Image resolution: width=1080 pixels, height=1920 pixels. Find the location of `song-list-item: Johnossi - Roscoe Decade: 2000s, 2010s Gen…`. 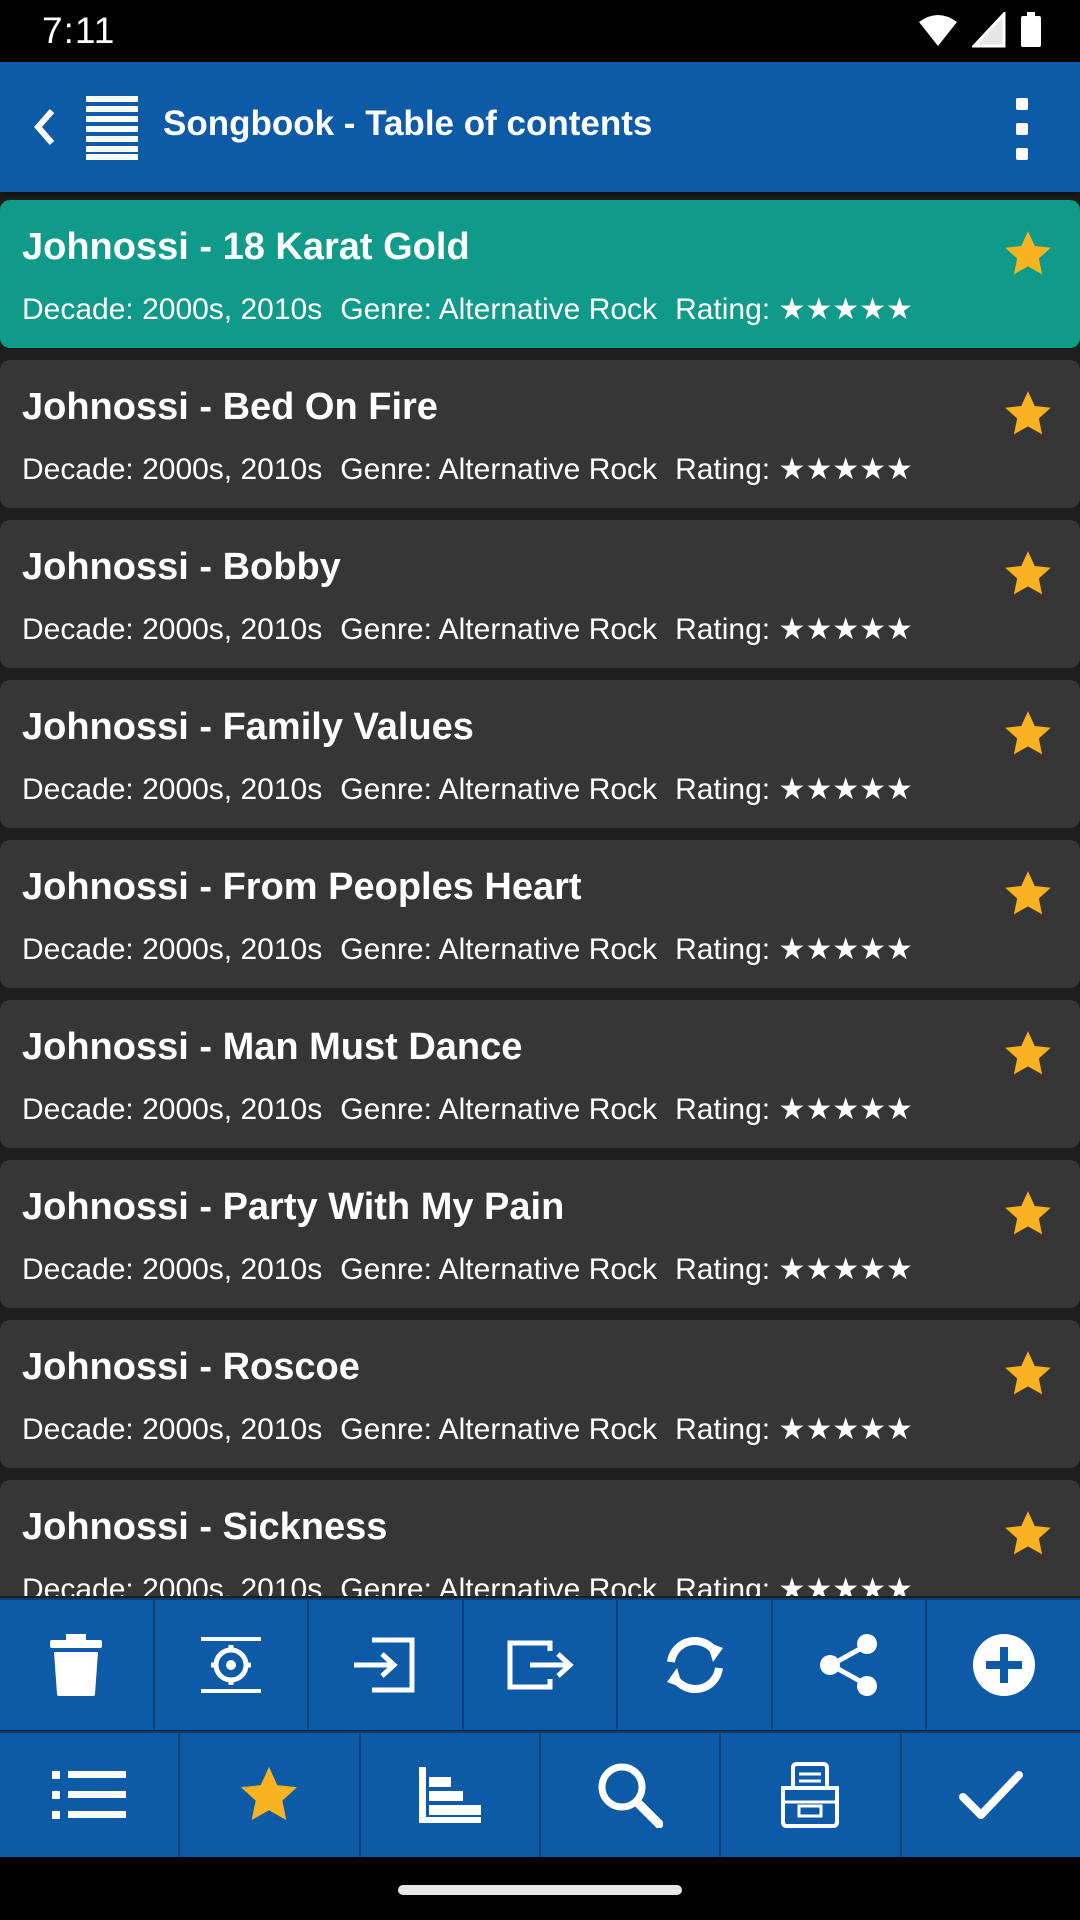

song-list-item: Johnossi - Roscoe Decade: 2000s, 2010s Gen… is located at coordinates (540, 1394).